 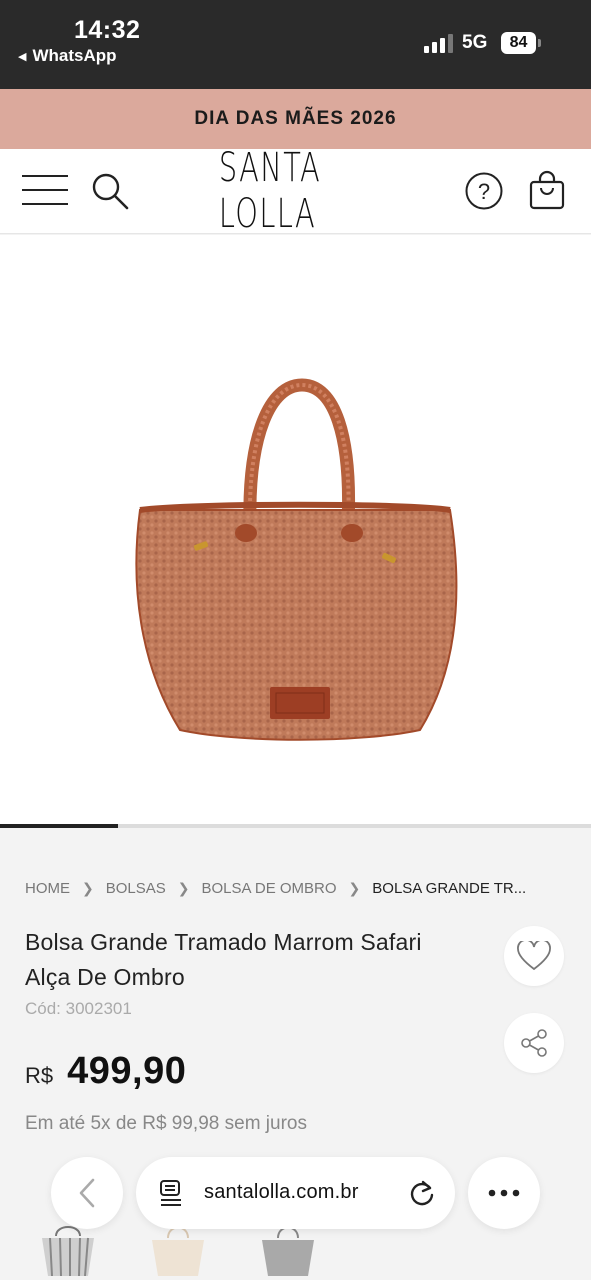 What do you see at coordinates (269, 888) in the screenshot?
I see `breadcrumb-bolsa-de-ombro: BOLSA DE OMBRO` at bounding box center [269, 888].